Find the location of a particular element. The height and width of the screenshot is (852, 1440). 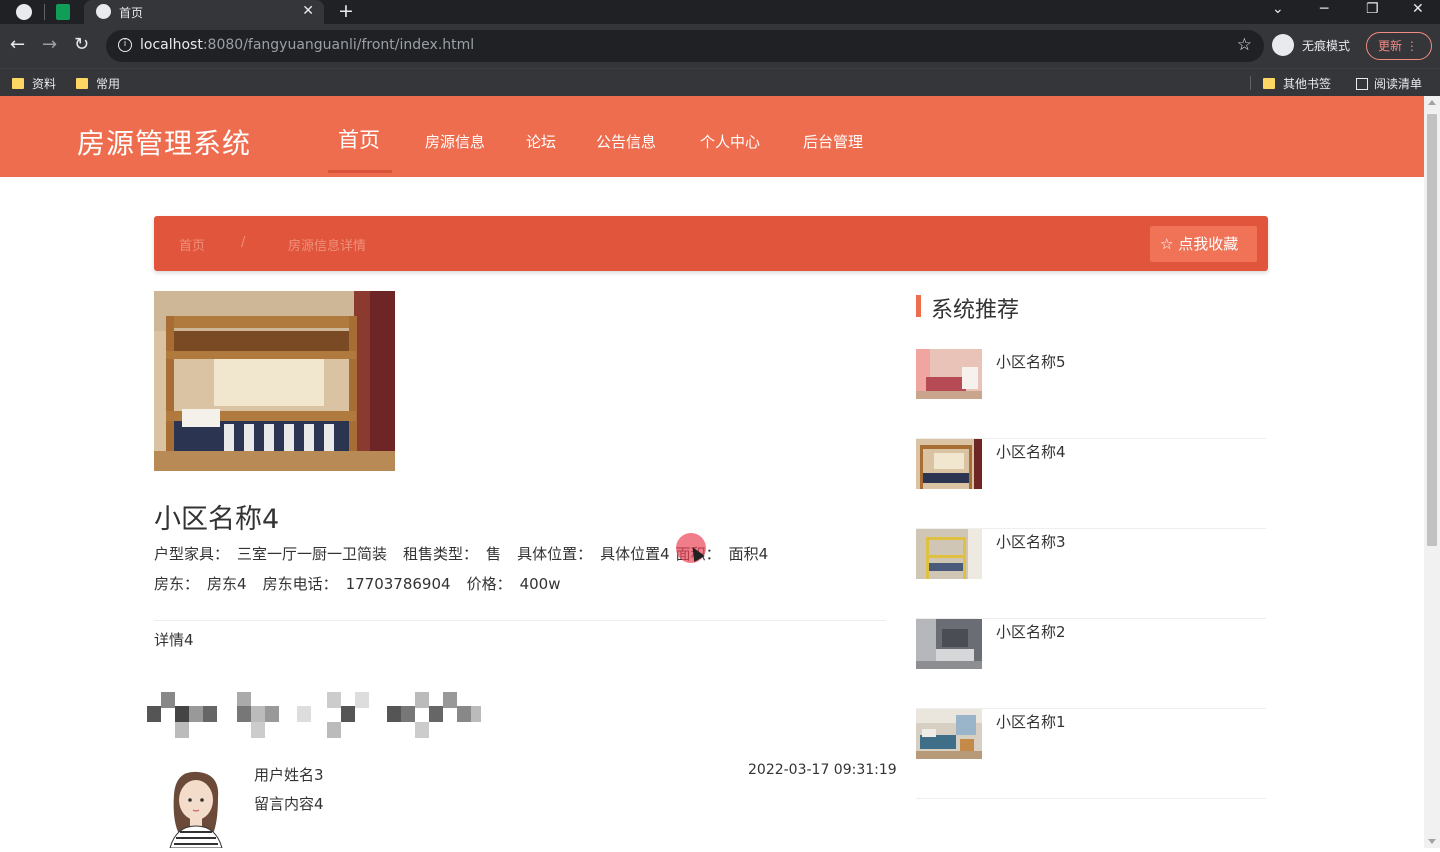

recommend-name: 小区名称2 is located at coordinates (1031, 631).